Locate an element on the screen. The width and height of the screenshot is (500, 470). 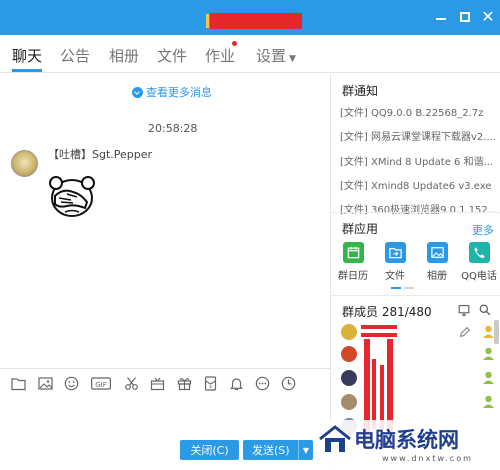
watermark: 电脑系统网 www.dnxtw.com is located at coordinates (409, 445).